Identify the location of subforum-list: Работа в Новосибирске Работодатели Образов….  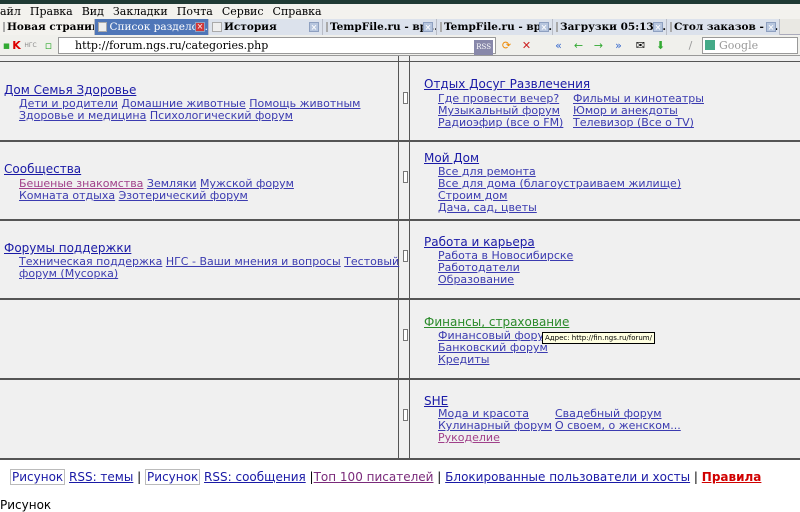
(505, 268).